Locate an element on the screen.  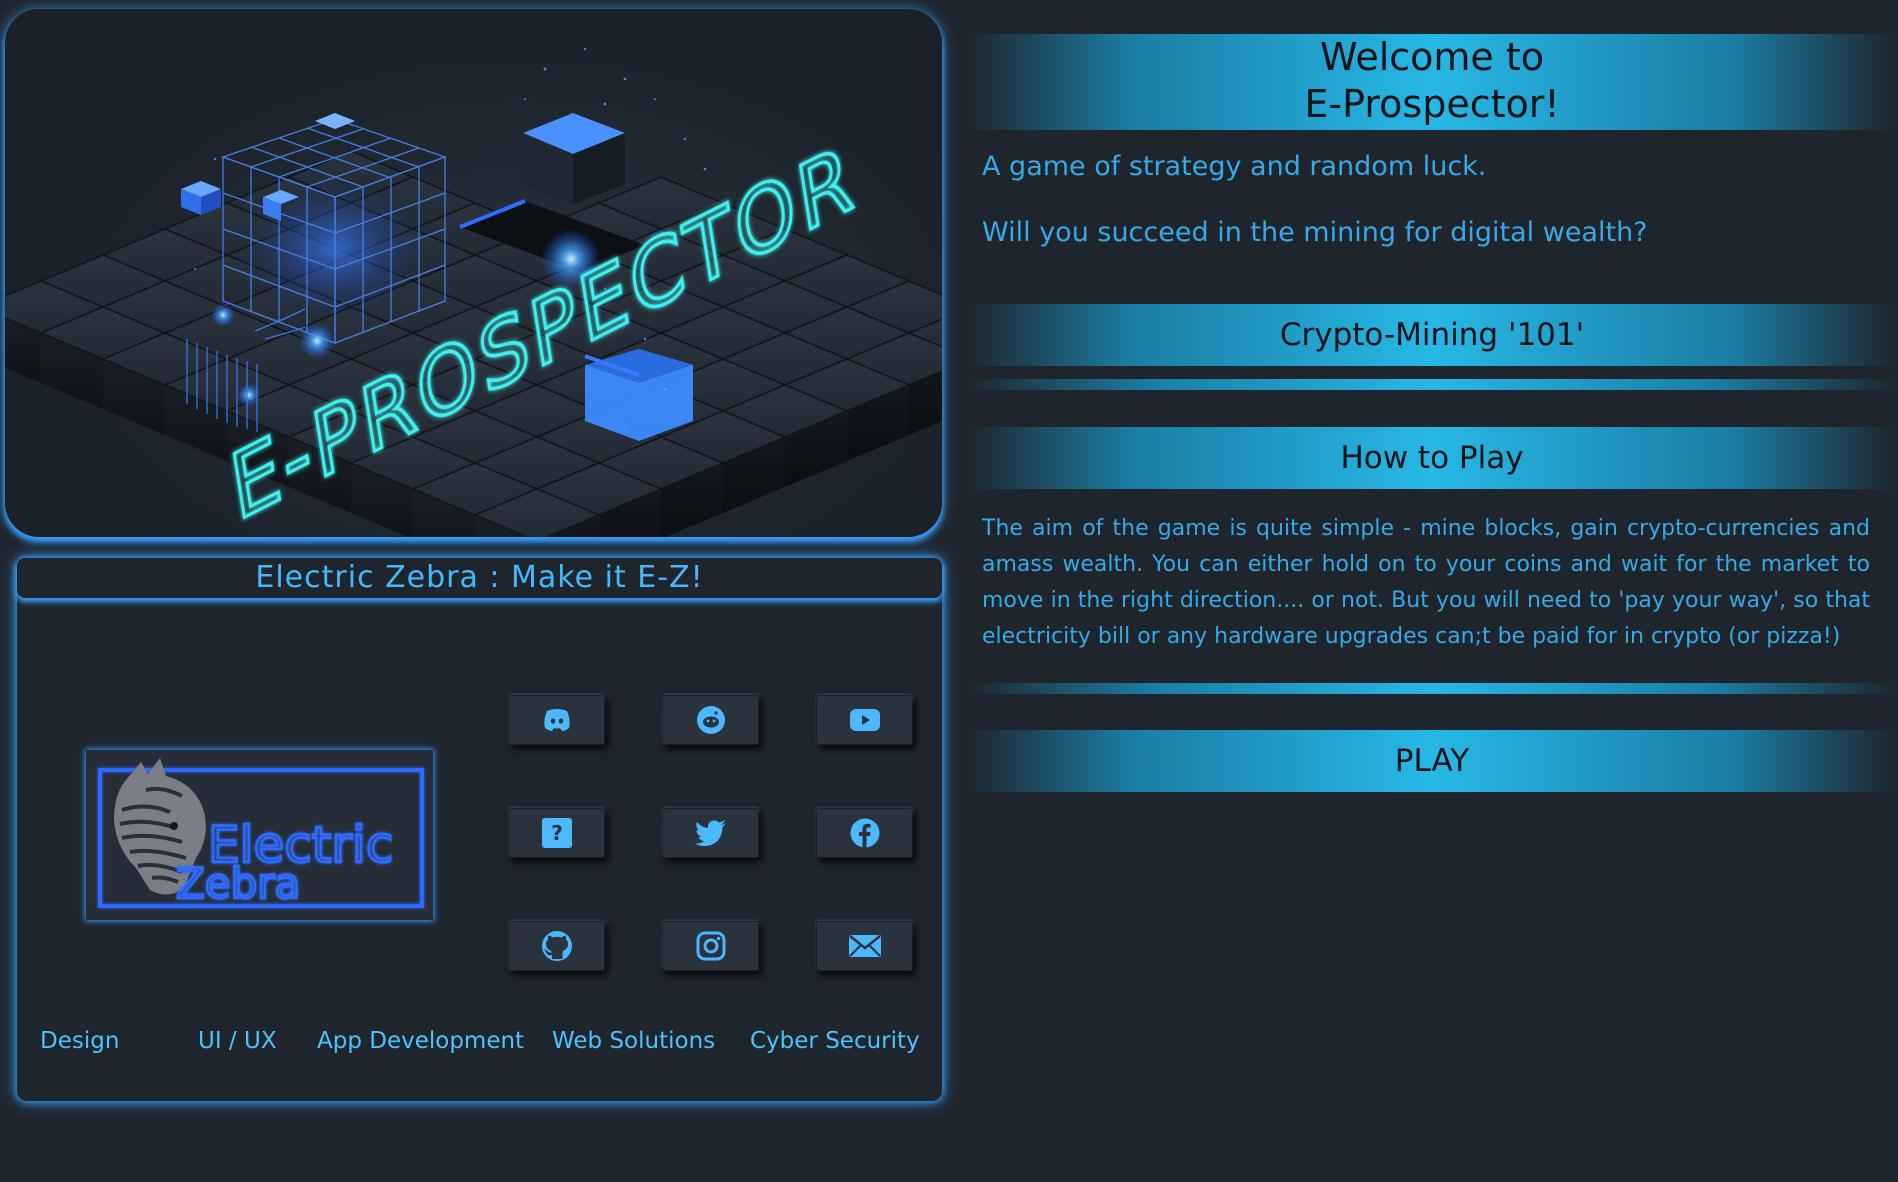
instagram-icon is located at coordinates (710, 946).